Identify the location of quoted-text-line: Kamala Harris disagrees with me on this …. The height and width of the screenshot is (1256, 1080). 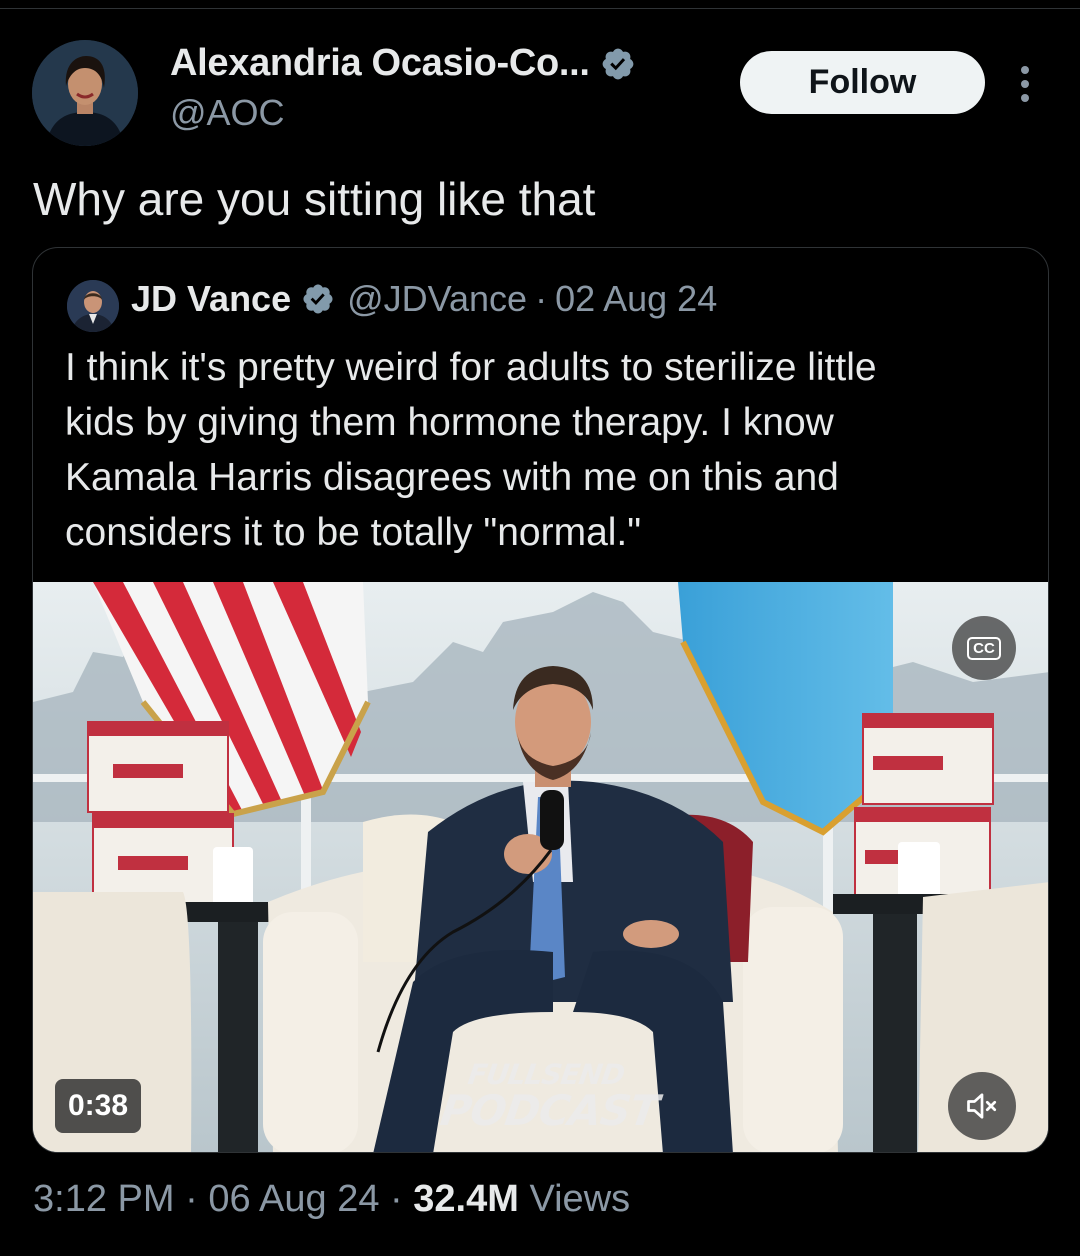
(452, 477).